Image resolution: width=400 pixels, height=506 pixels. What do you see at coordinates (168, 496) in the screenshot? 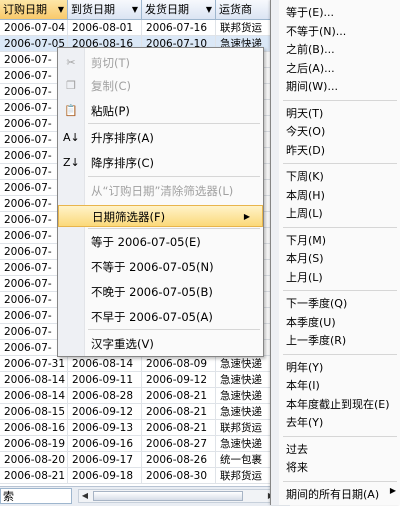
I see `scrollbar-thumb` at bounding box center [168, 496].